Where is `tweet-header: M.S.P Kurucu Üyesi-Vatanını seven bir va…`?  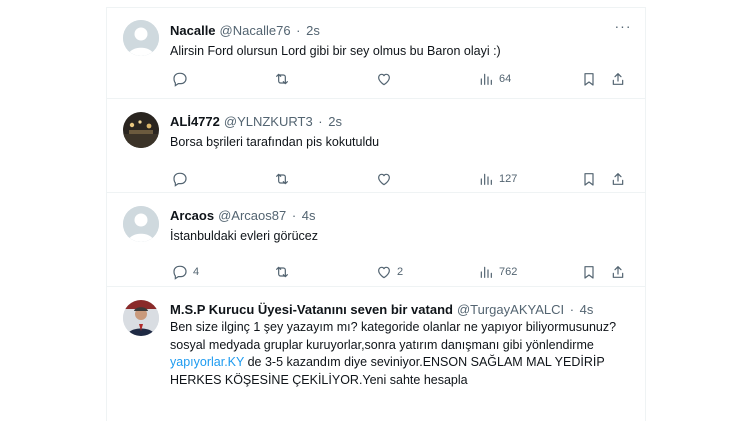 tweet-header: M.S.P Kurucu Üyesi-Vatanını seven bir va… is located at coordinates (381, 310).